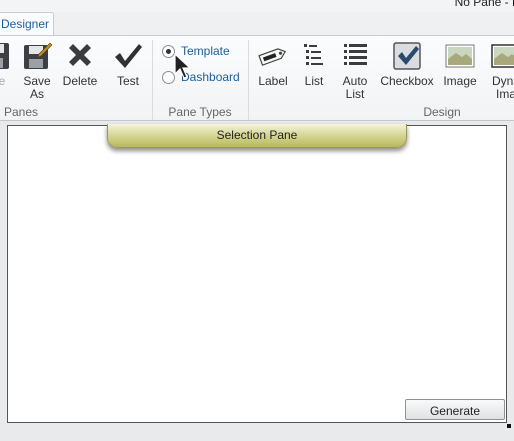 This screenshot has width=514, height=441. Describe the element at coordinates (313, 54) in the screenshot. I see `list-icon` at that location.